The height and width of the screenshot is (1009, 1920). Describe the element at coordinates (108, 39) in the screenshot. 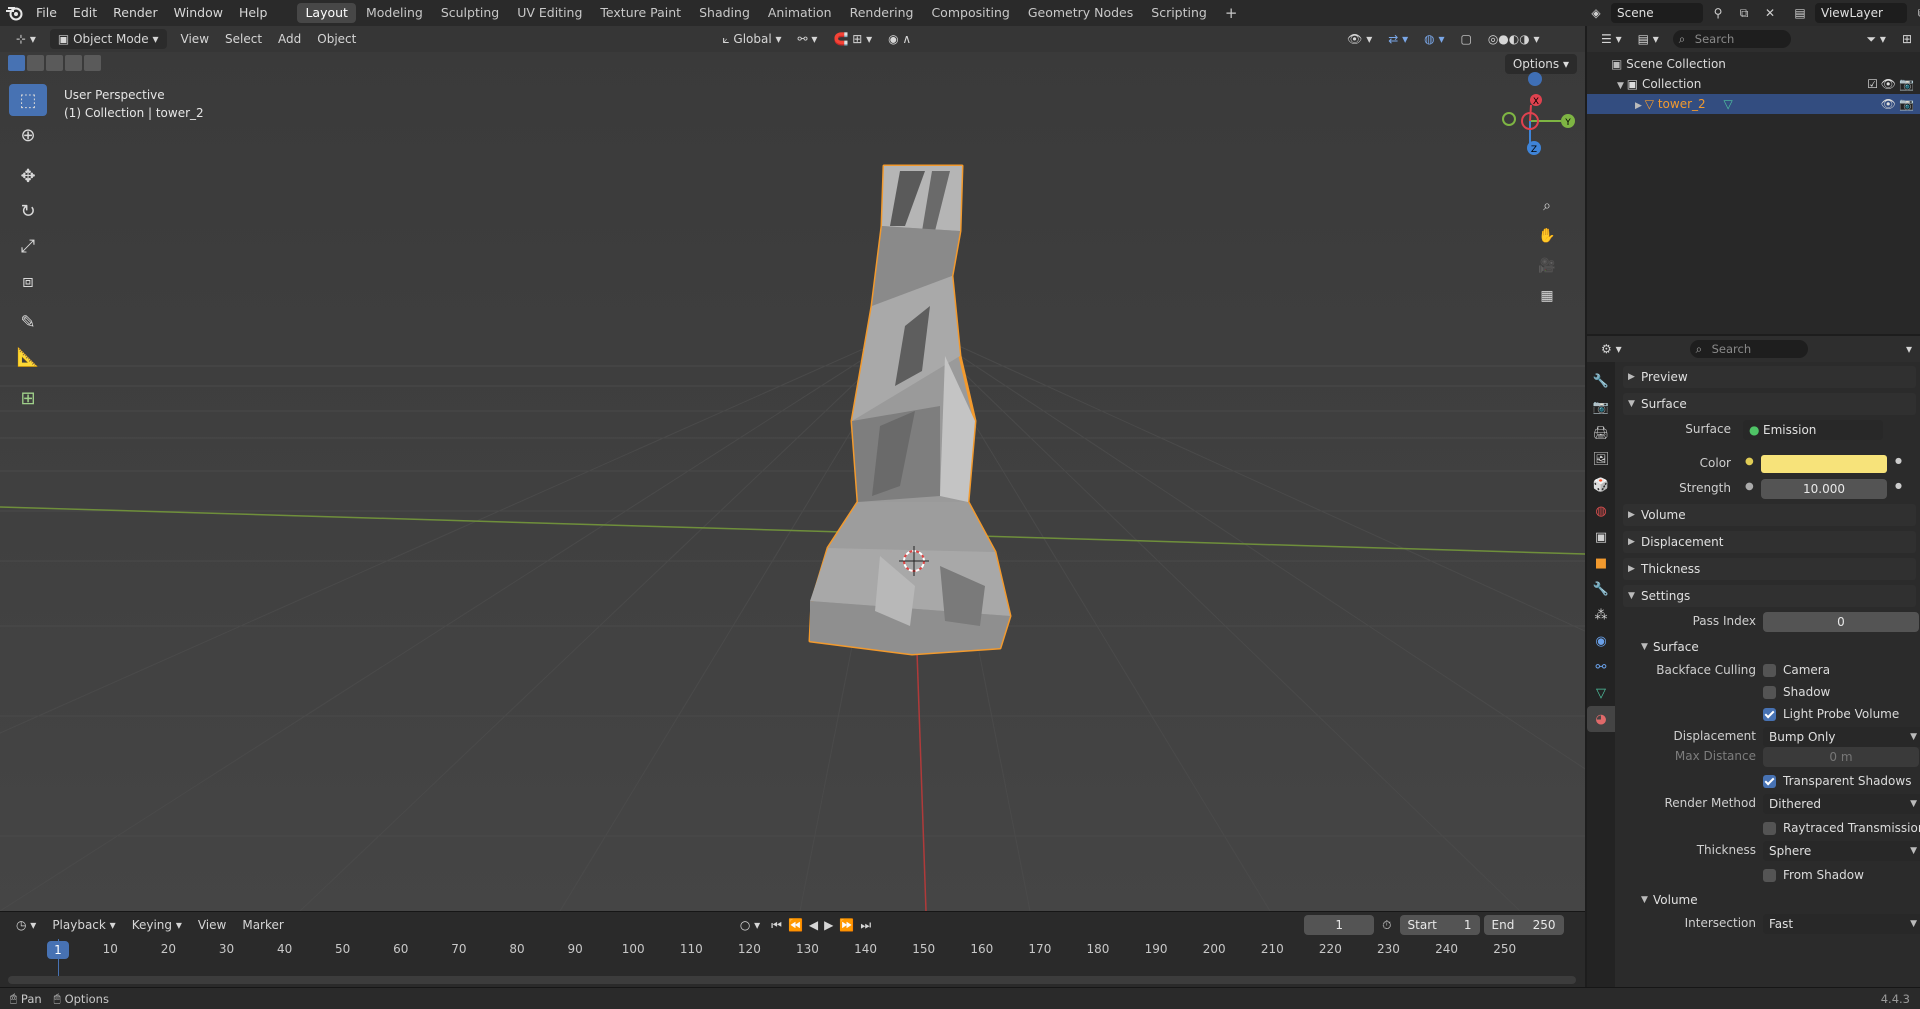

I see `mode-dropdown: ▣ Object Mode ▾` at that location.